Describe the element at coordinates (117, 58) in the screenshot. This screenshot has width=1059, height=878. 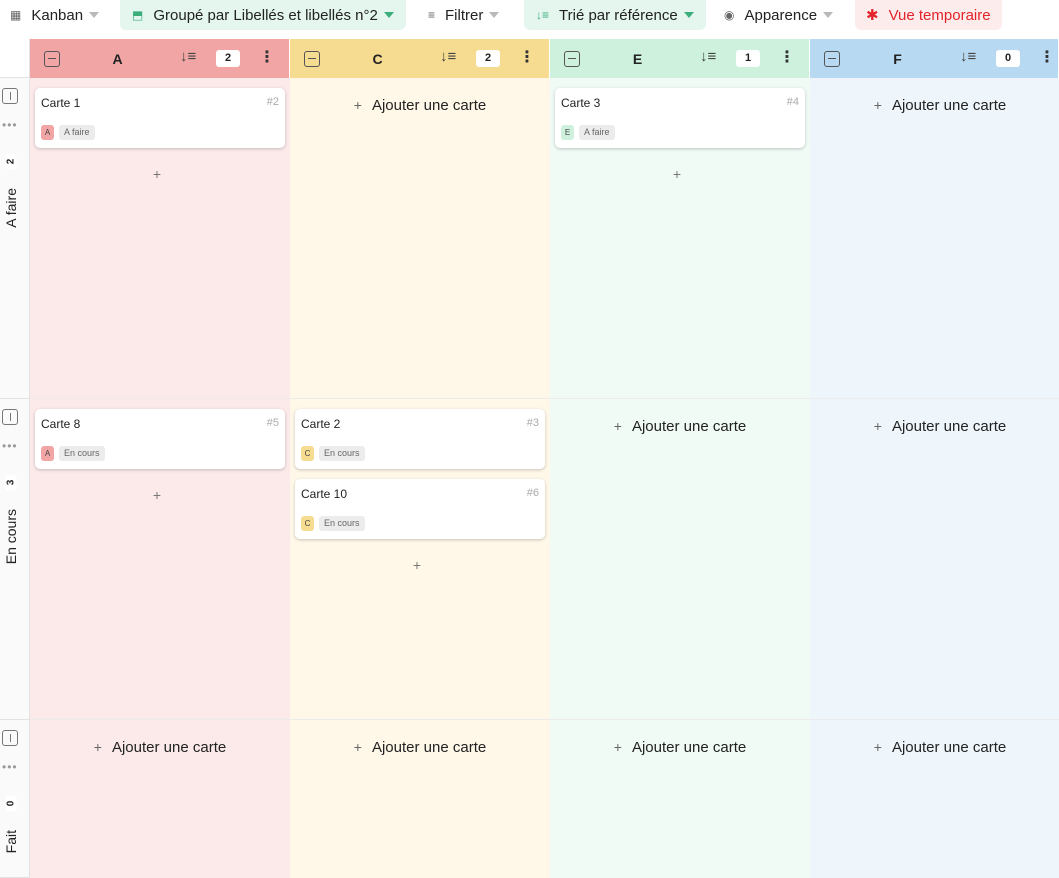
I see `column-title: A` at that location.